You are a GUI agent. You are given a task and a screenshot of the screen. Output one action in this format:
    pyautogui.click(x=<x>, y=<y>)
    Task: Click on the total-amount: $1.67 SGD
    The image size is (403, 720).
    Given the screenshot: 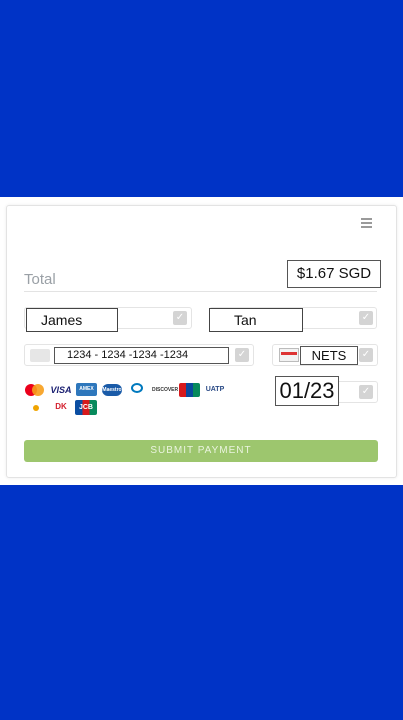 What is the action you would take?
    pyautogui.click(x=334, y=274)
    